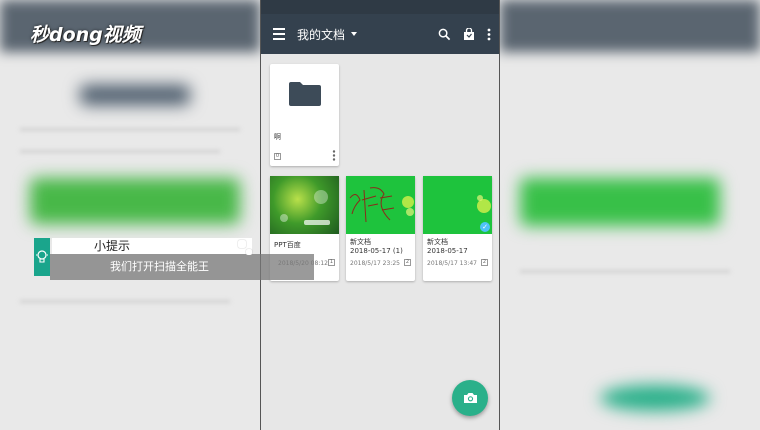  I want to click on document-card: ✓ 新文档 2018-05-17 2018/5/17 13:47 2, so click(457, 228).